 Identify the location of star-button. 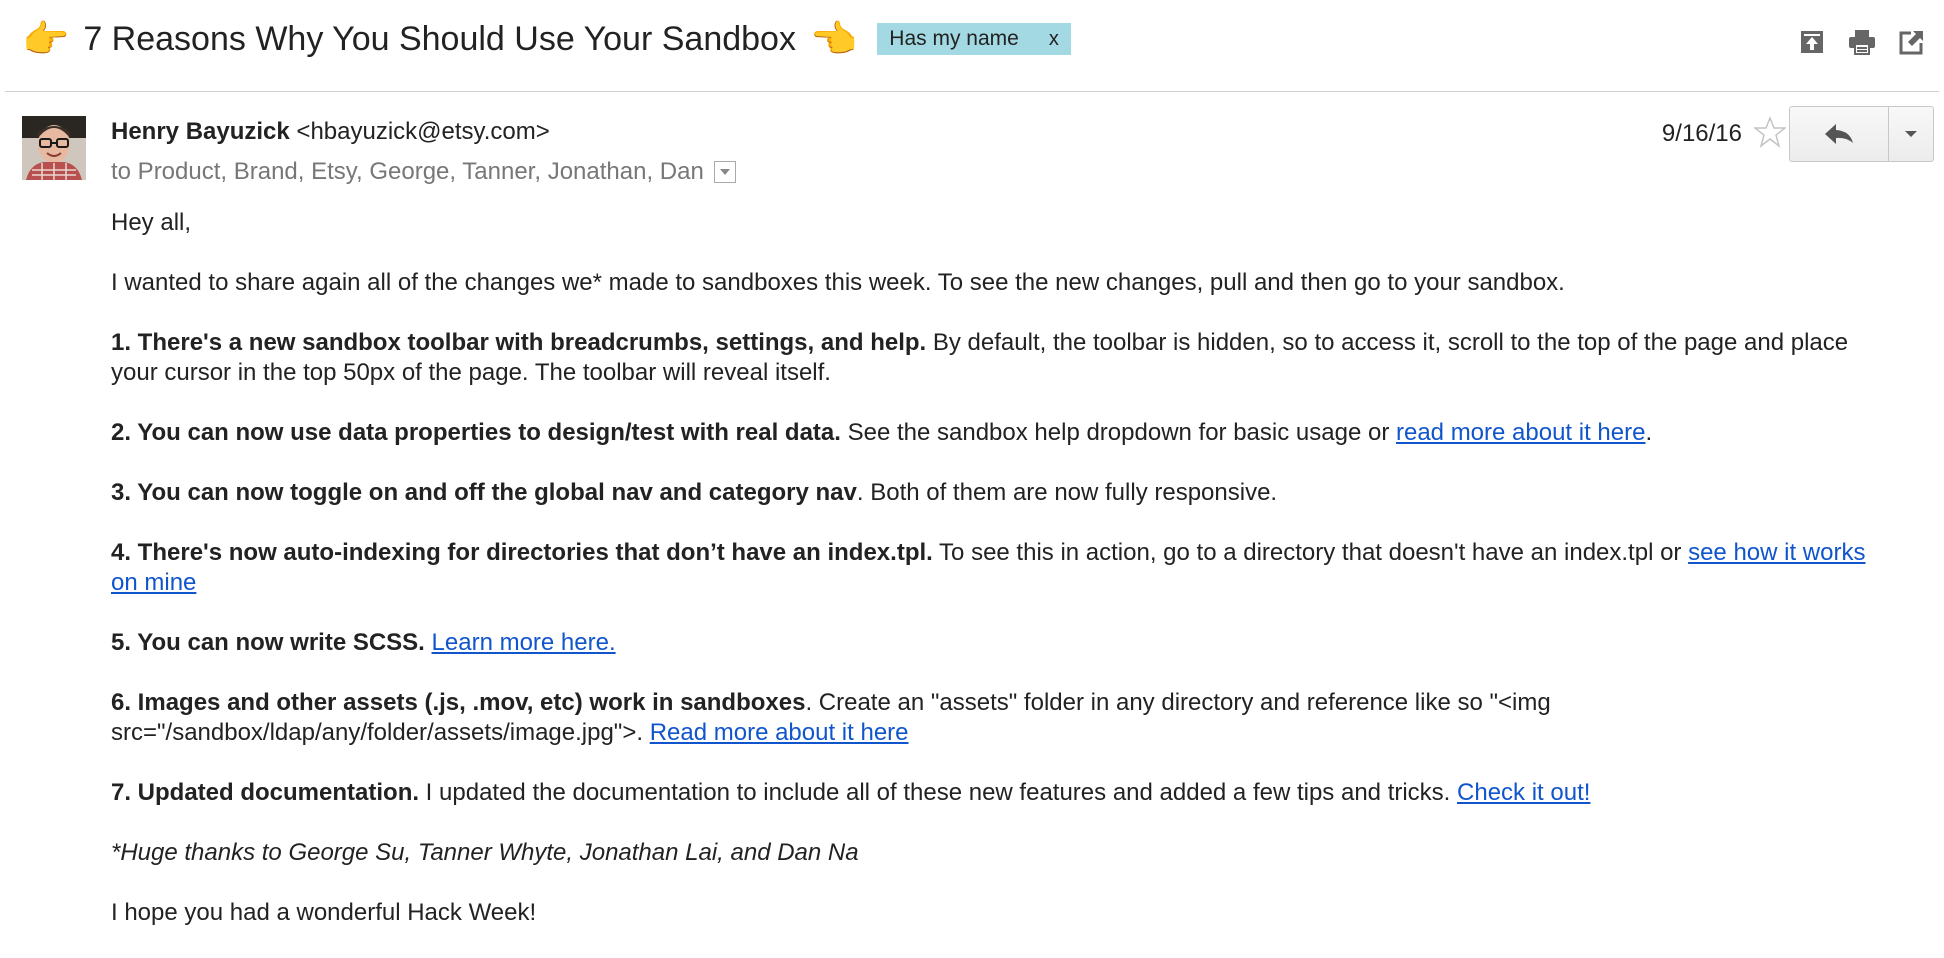
(1770, 132).